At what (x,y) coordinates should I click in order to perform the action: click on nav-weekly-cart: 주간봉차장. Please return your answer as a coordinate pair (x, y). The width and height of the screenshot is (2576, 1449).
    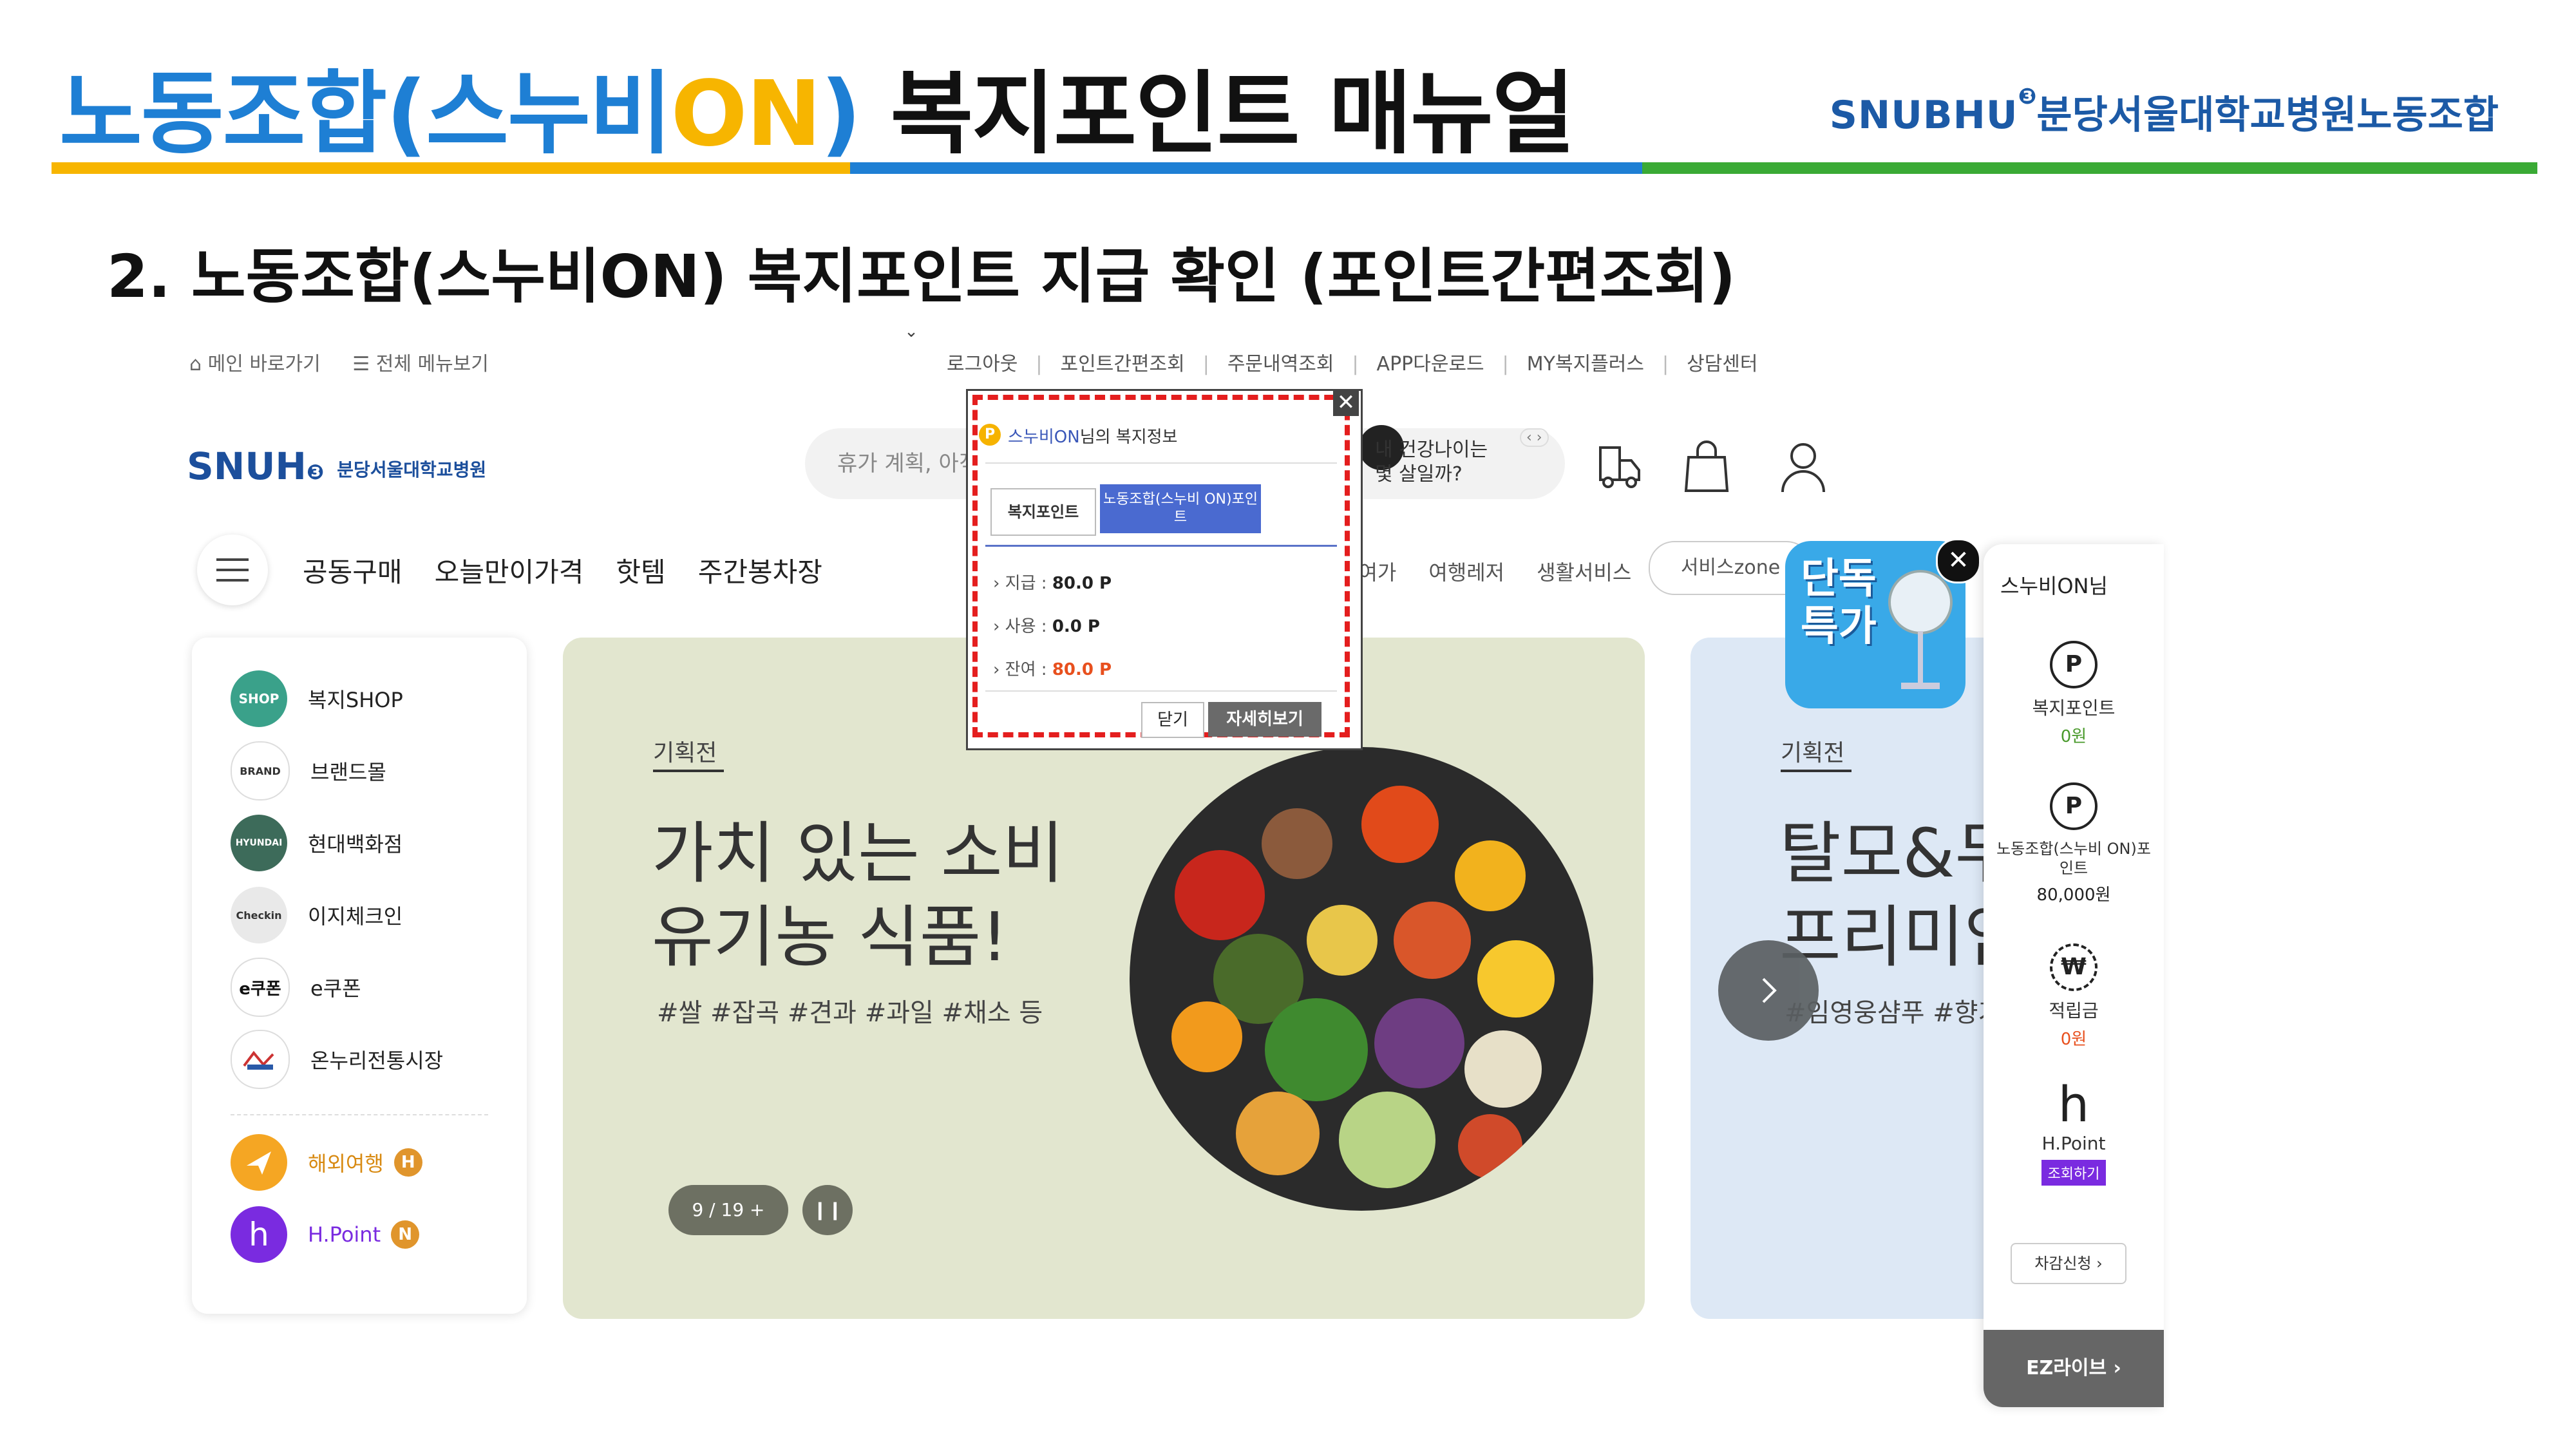
    Looking at the image, I should click on (760, 572).